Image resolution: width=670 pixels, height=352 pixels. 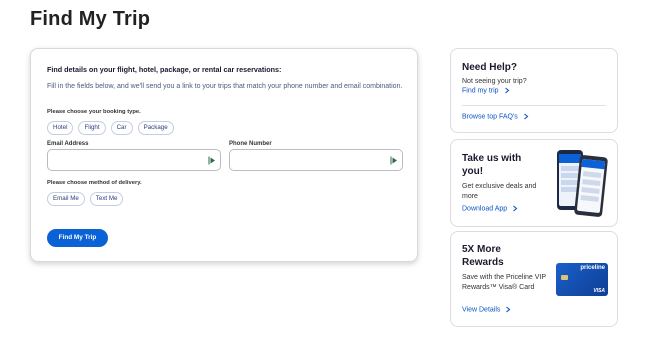 I want to click on download-app-link: Download App, so click(x=490, y=208).